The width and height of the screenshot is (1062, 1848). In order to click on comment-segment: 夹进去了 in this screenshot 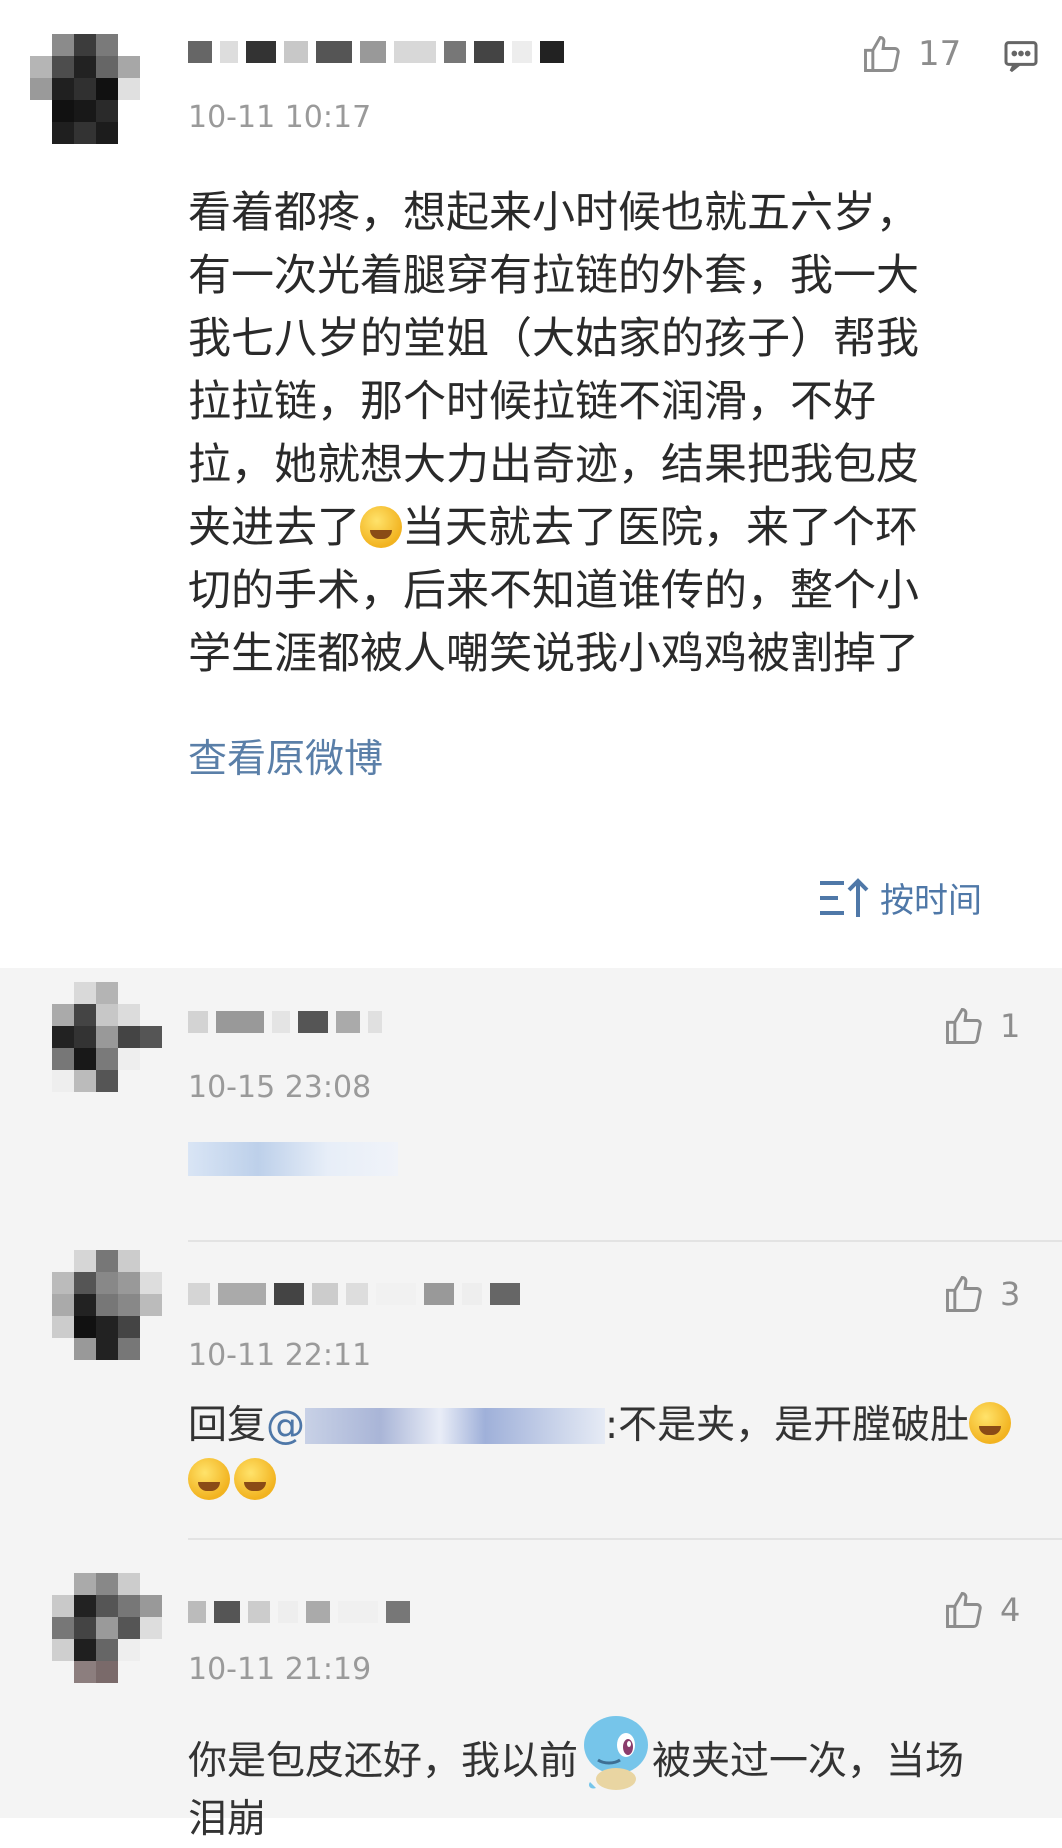, I will do `click(274, 528)`.